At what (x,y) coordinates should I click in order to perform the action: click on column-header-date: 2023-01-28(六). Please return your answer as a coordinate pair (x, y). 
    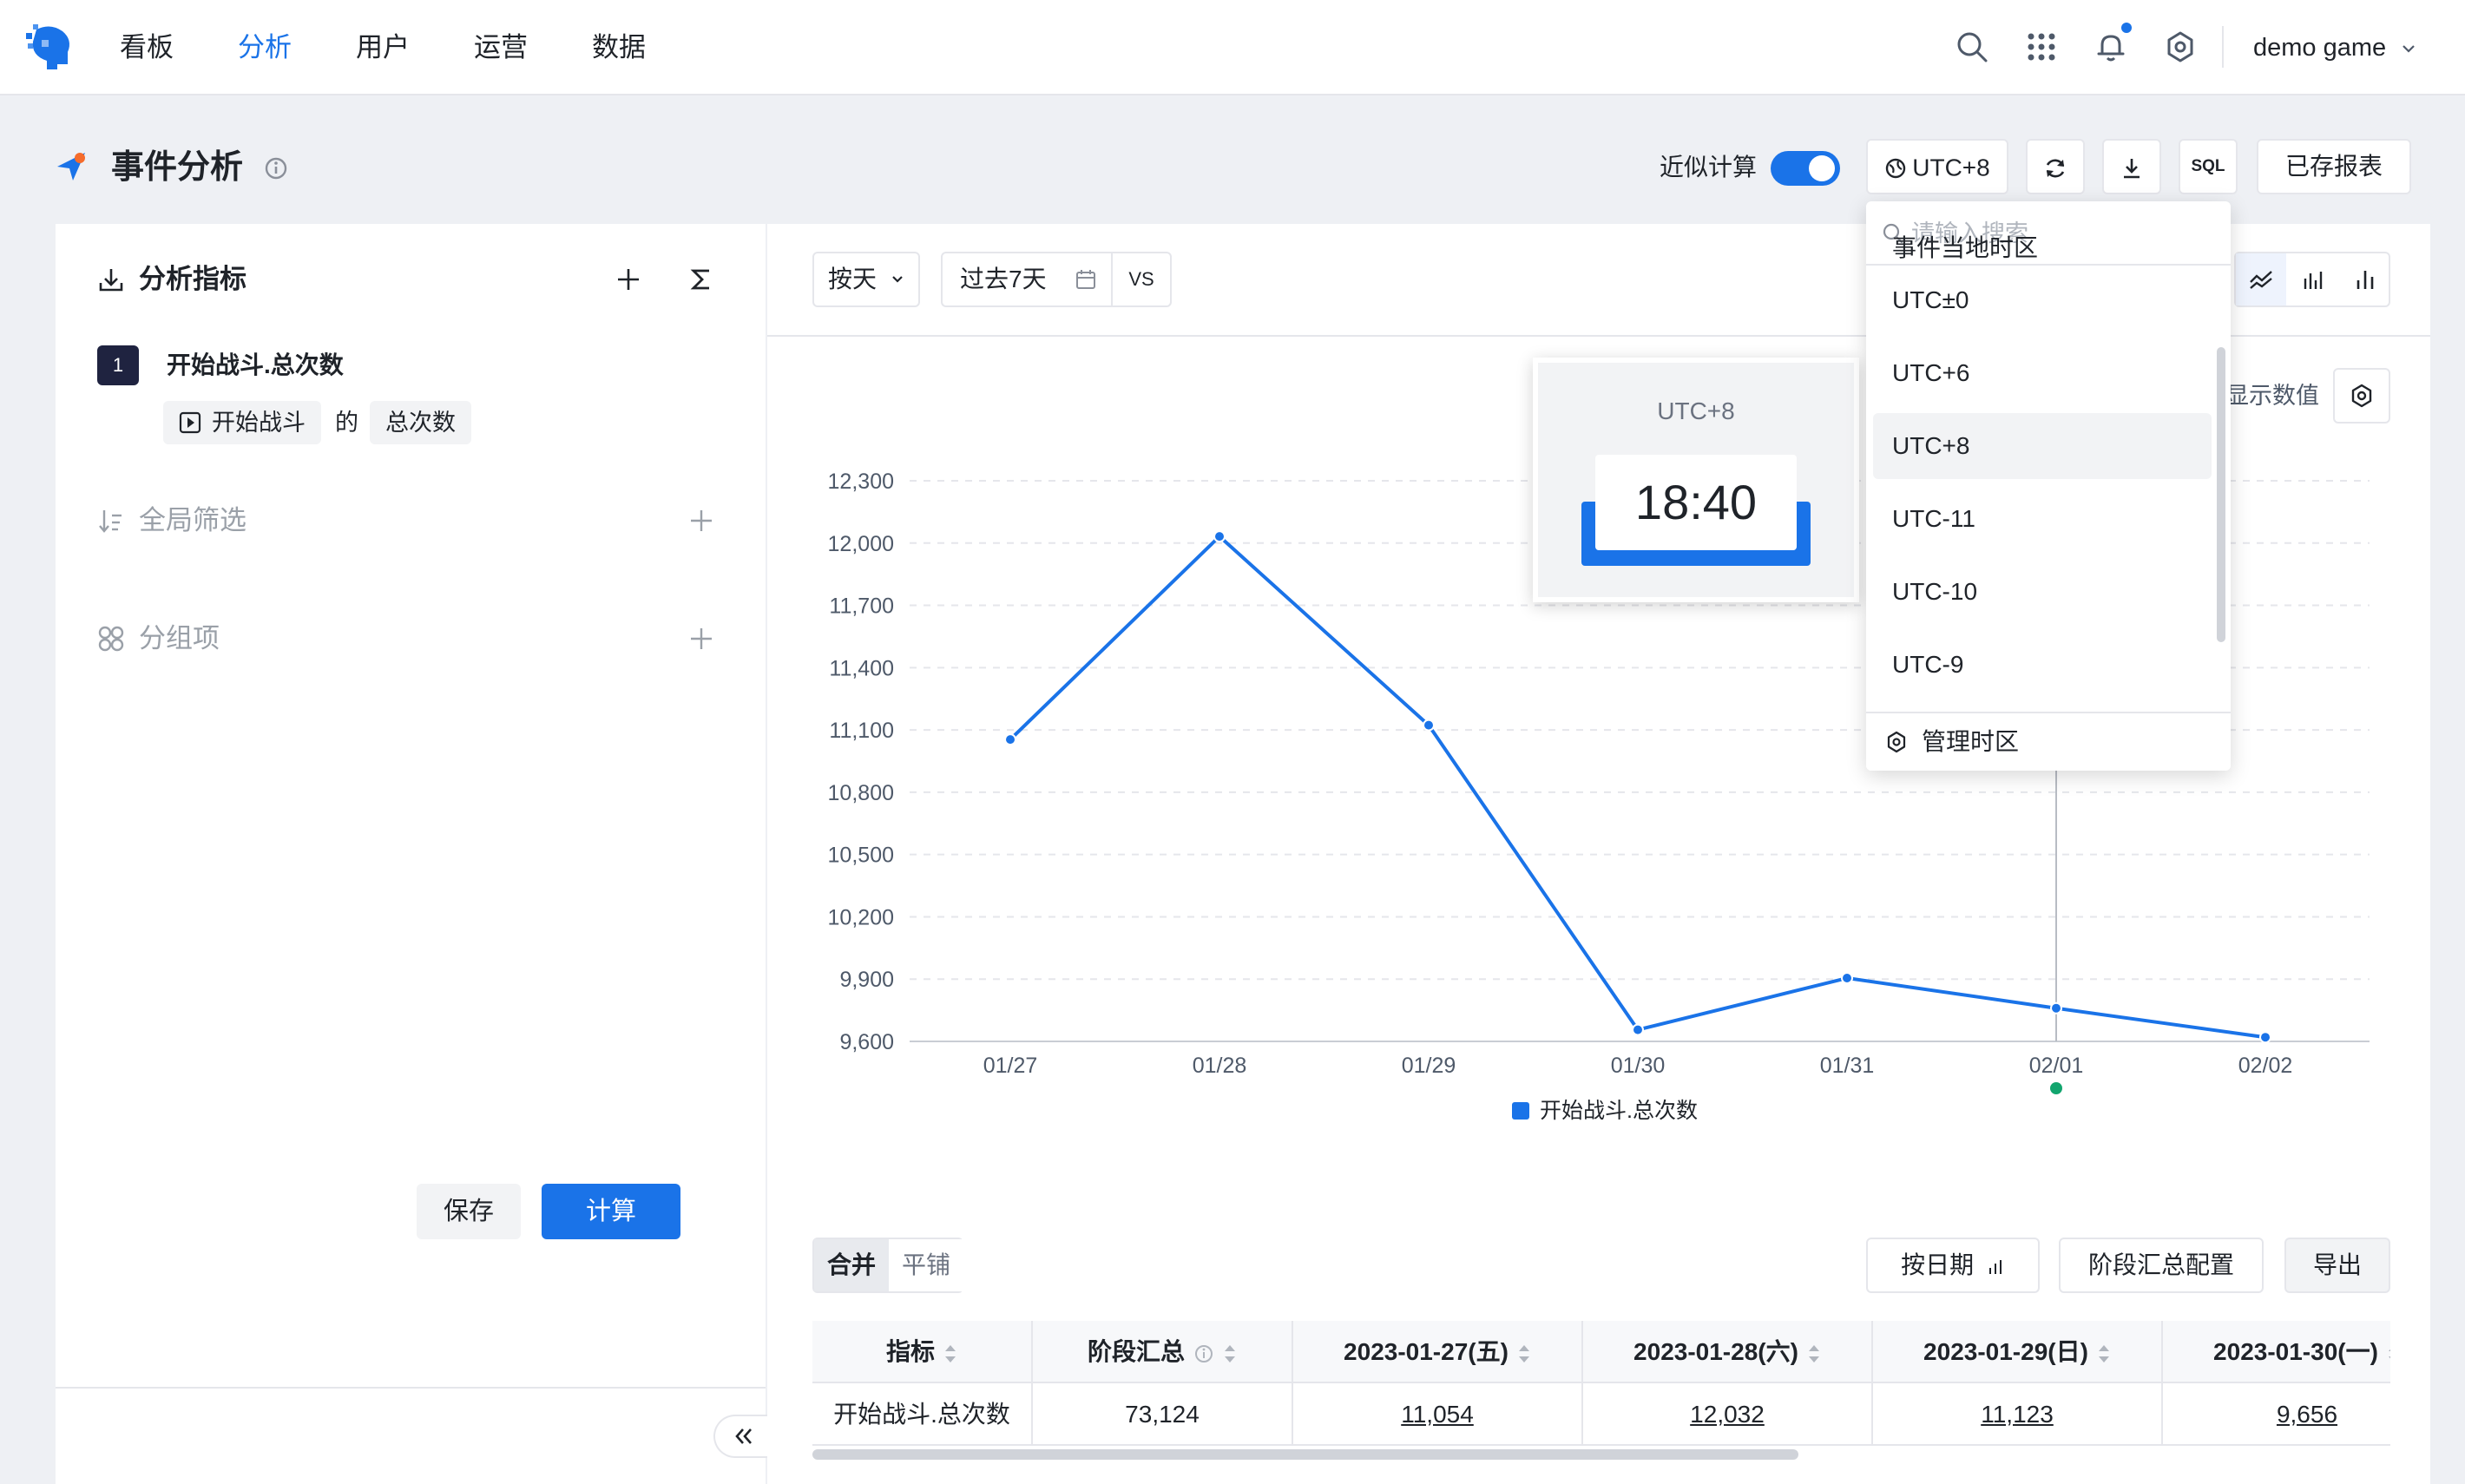
    Looking at the image, I should click on (1728, 1352).